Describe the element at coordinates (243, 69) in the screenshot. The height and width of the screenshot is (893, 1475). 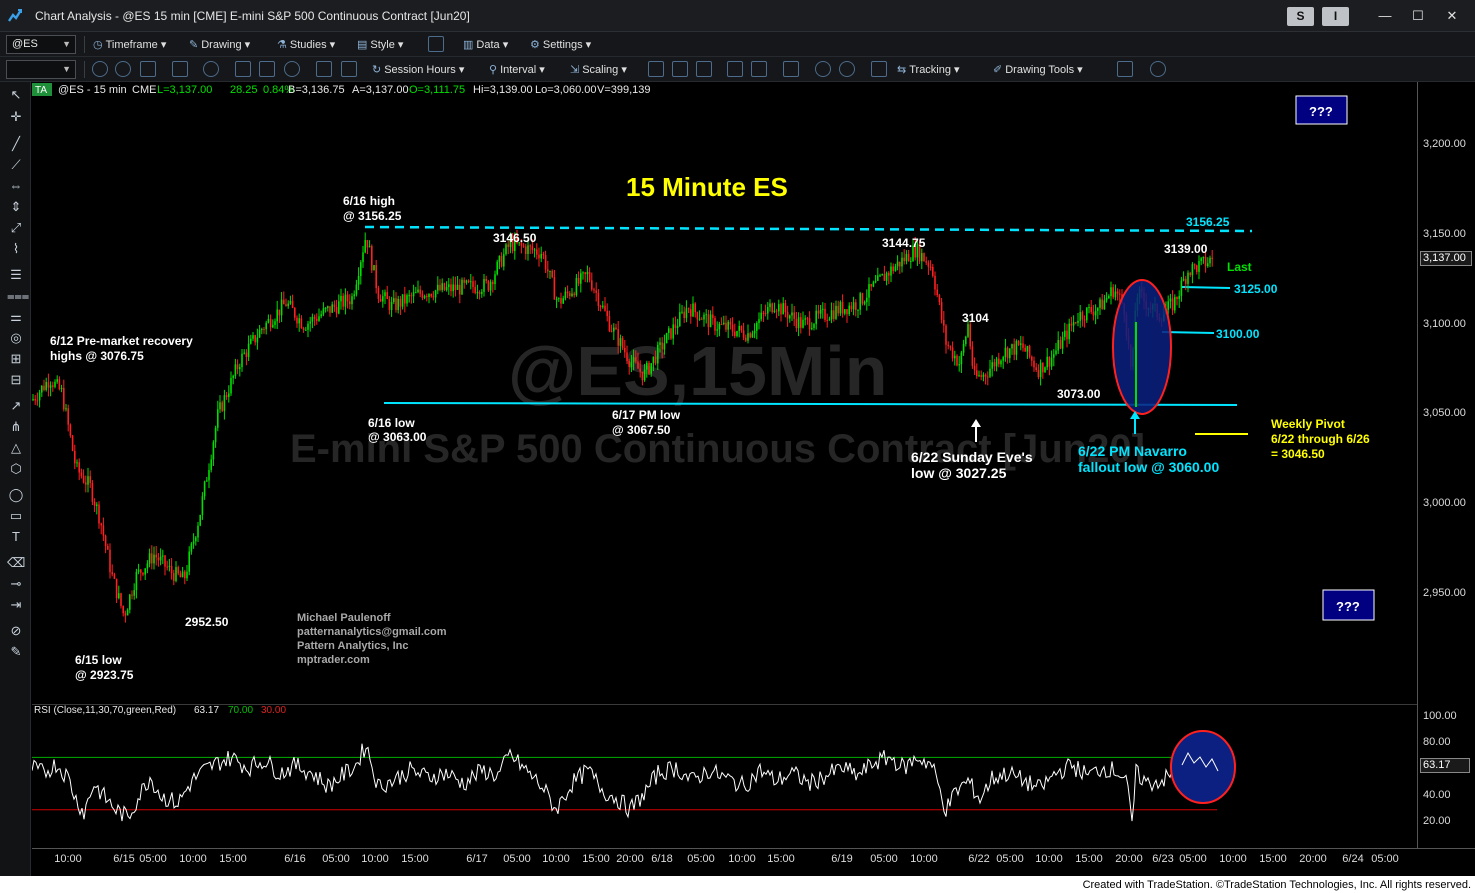
I see `print-icon` at that location.